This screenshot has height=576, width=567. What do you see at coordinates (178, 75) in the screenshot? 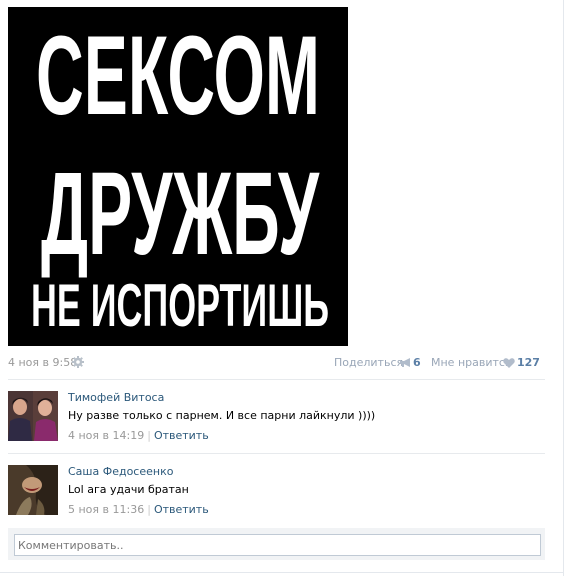
I see `poster-line-1: СЕКСОМ` at bounding box center [178, 75].